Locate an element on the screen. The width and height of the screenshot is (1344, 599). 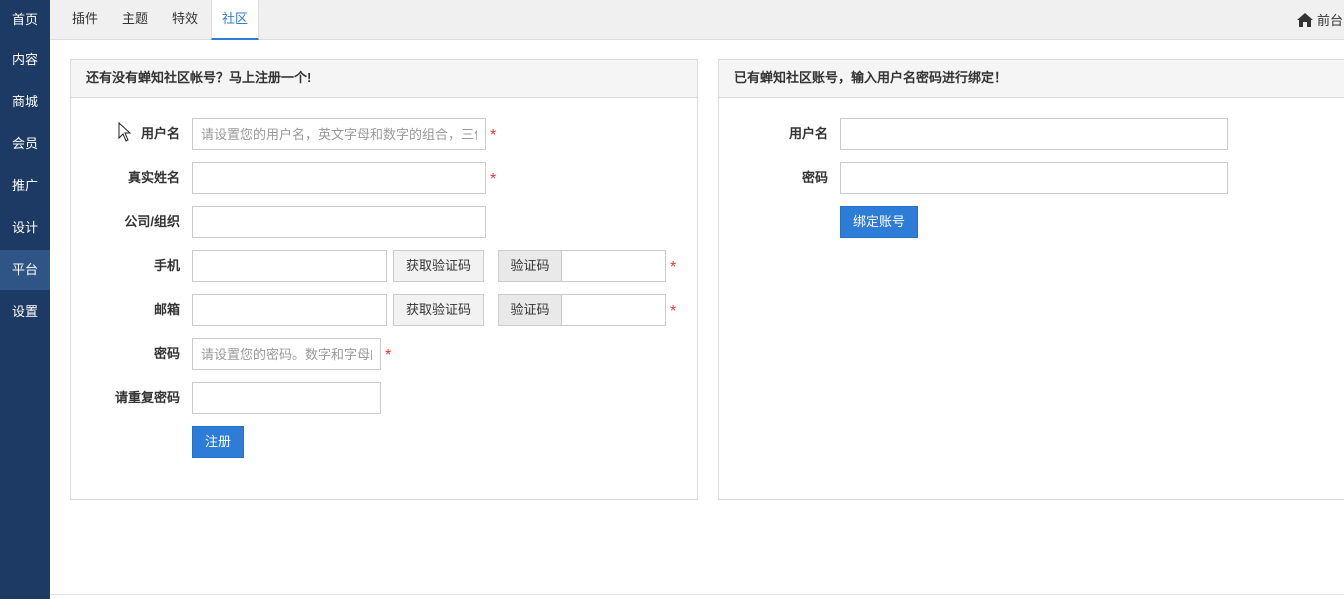
realname-required-mark: * is located at coordinates (493, 179).